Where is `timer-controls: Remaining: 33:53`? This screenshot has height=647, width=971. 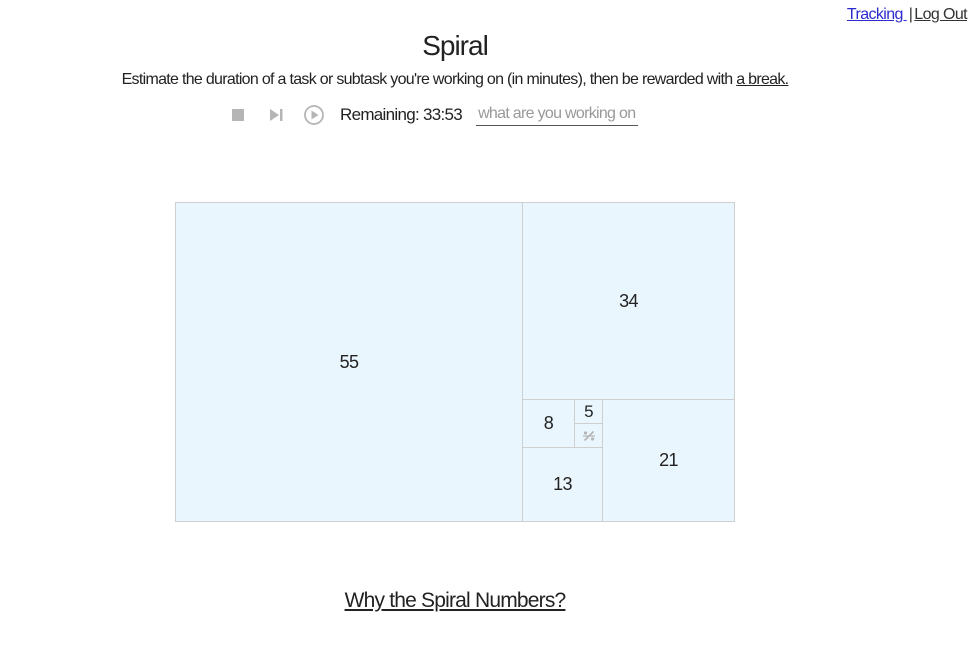
timer-controls: Remaining: 33:53 is located at coordinates (432, 115).